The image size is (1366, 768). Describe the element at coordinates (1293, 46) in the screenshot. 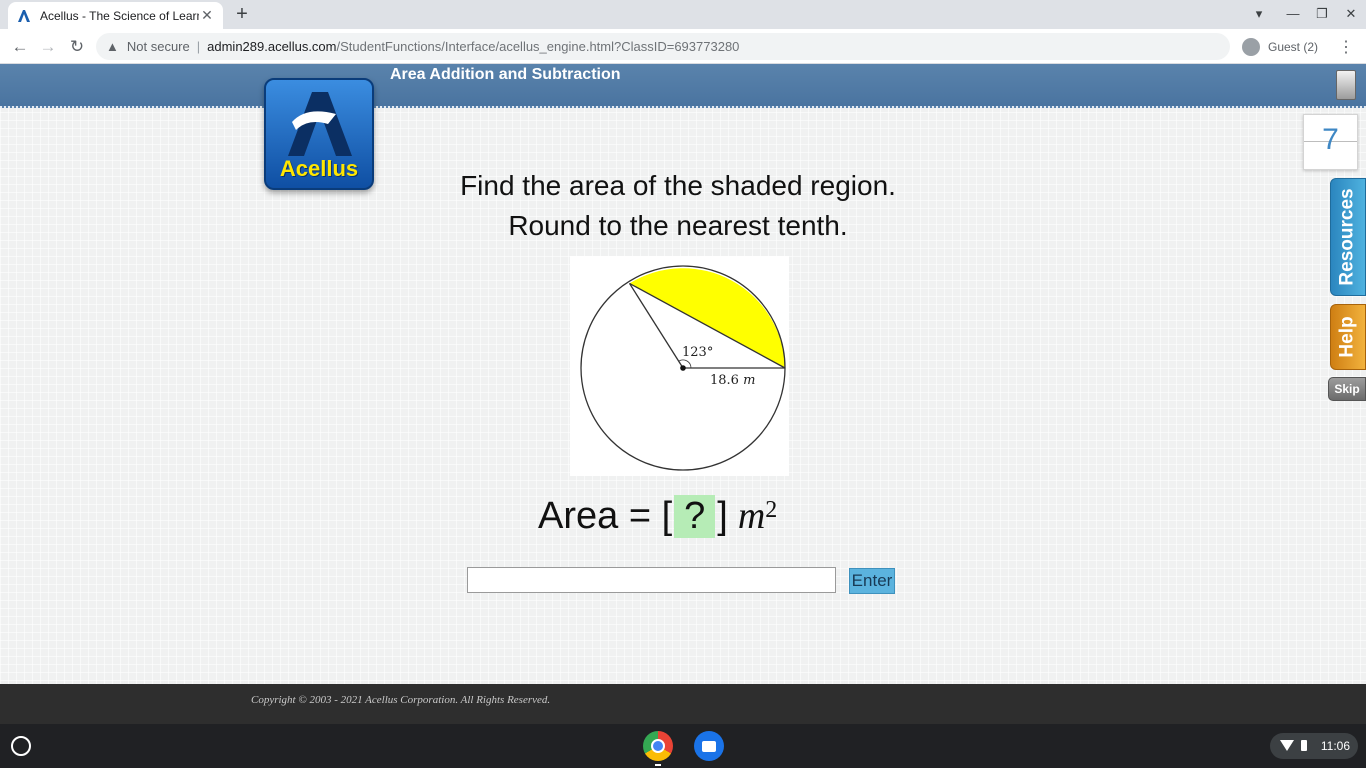

I see `profile-label: Guest (2)` at that location.